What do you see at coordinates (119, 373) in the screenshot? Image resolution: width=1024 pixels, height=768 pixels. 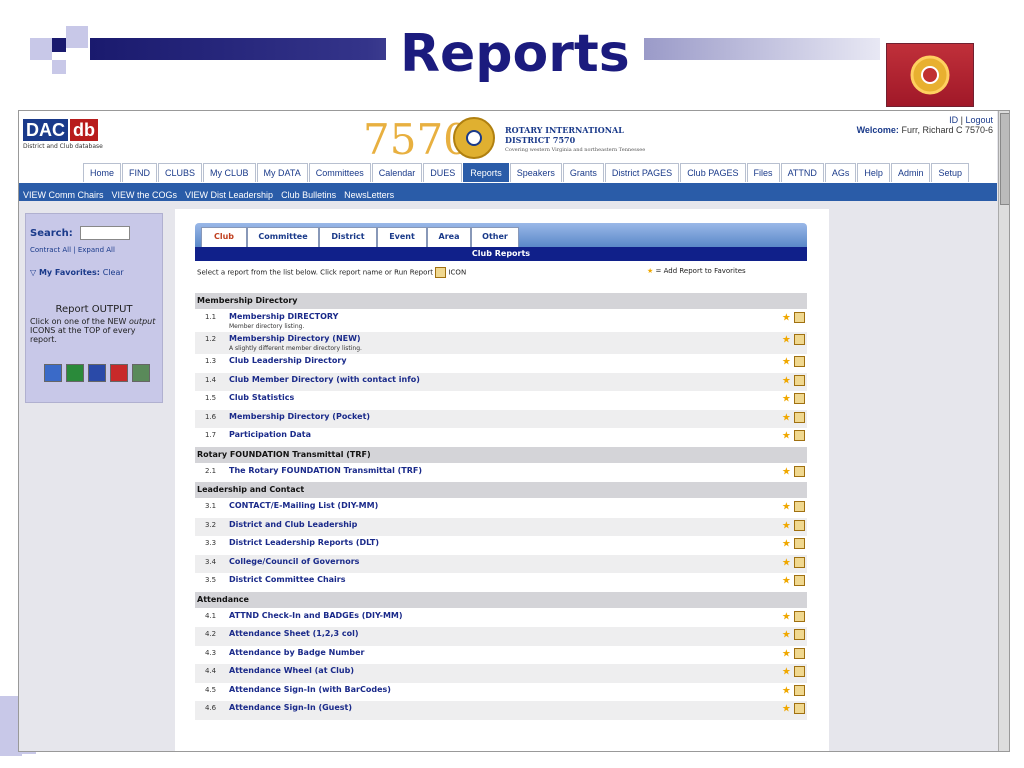 I see `pdf-icon` at bounding box center [119, 373].